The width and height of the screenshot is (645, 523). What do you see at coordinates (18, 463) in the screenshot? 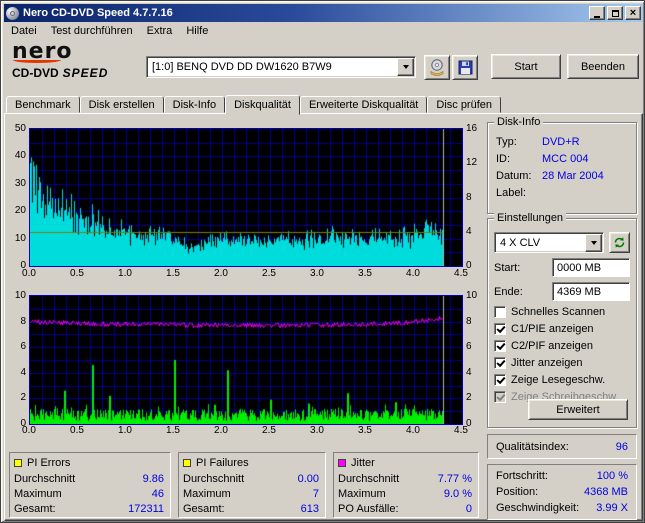
I see `pi-errors-color-swatch` at bounding box center [18, 463].